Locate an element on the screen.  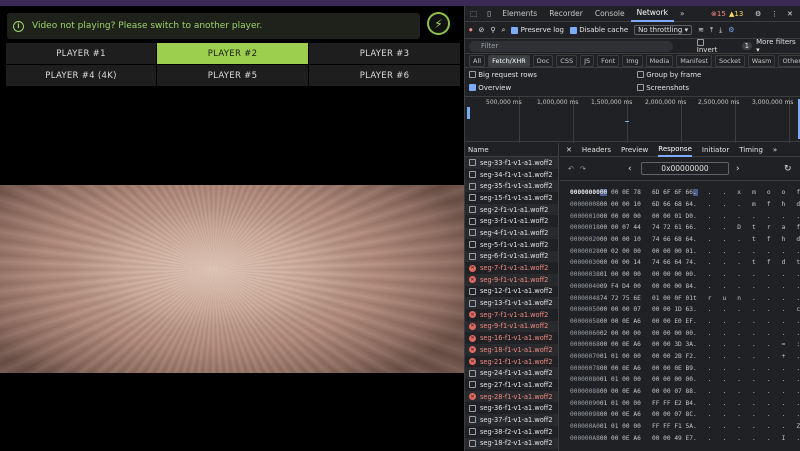
request-row: seg-2-f1-v1-a1.woff2 is located at coordinates (511, 209).